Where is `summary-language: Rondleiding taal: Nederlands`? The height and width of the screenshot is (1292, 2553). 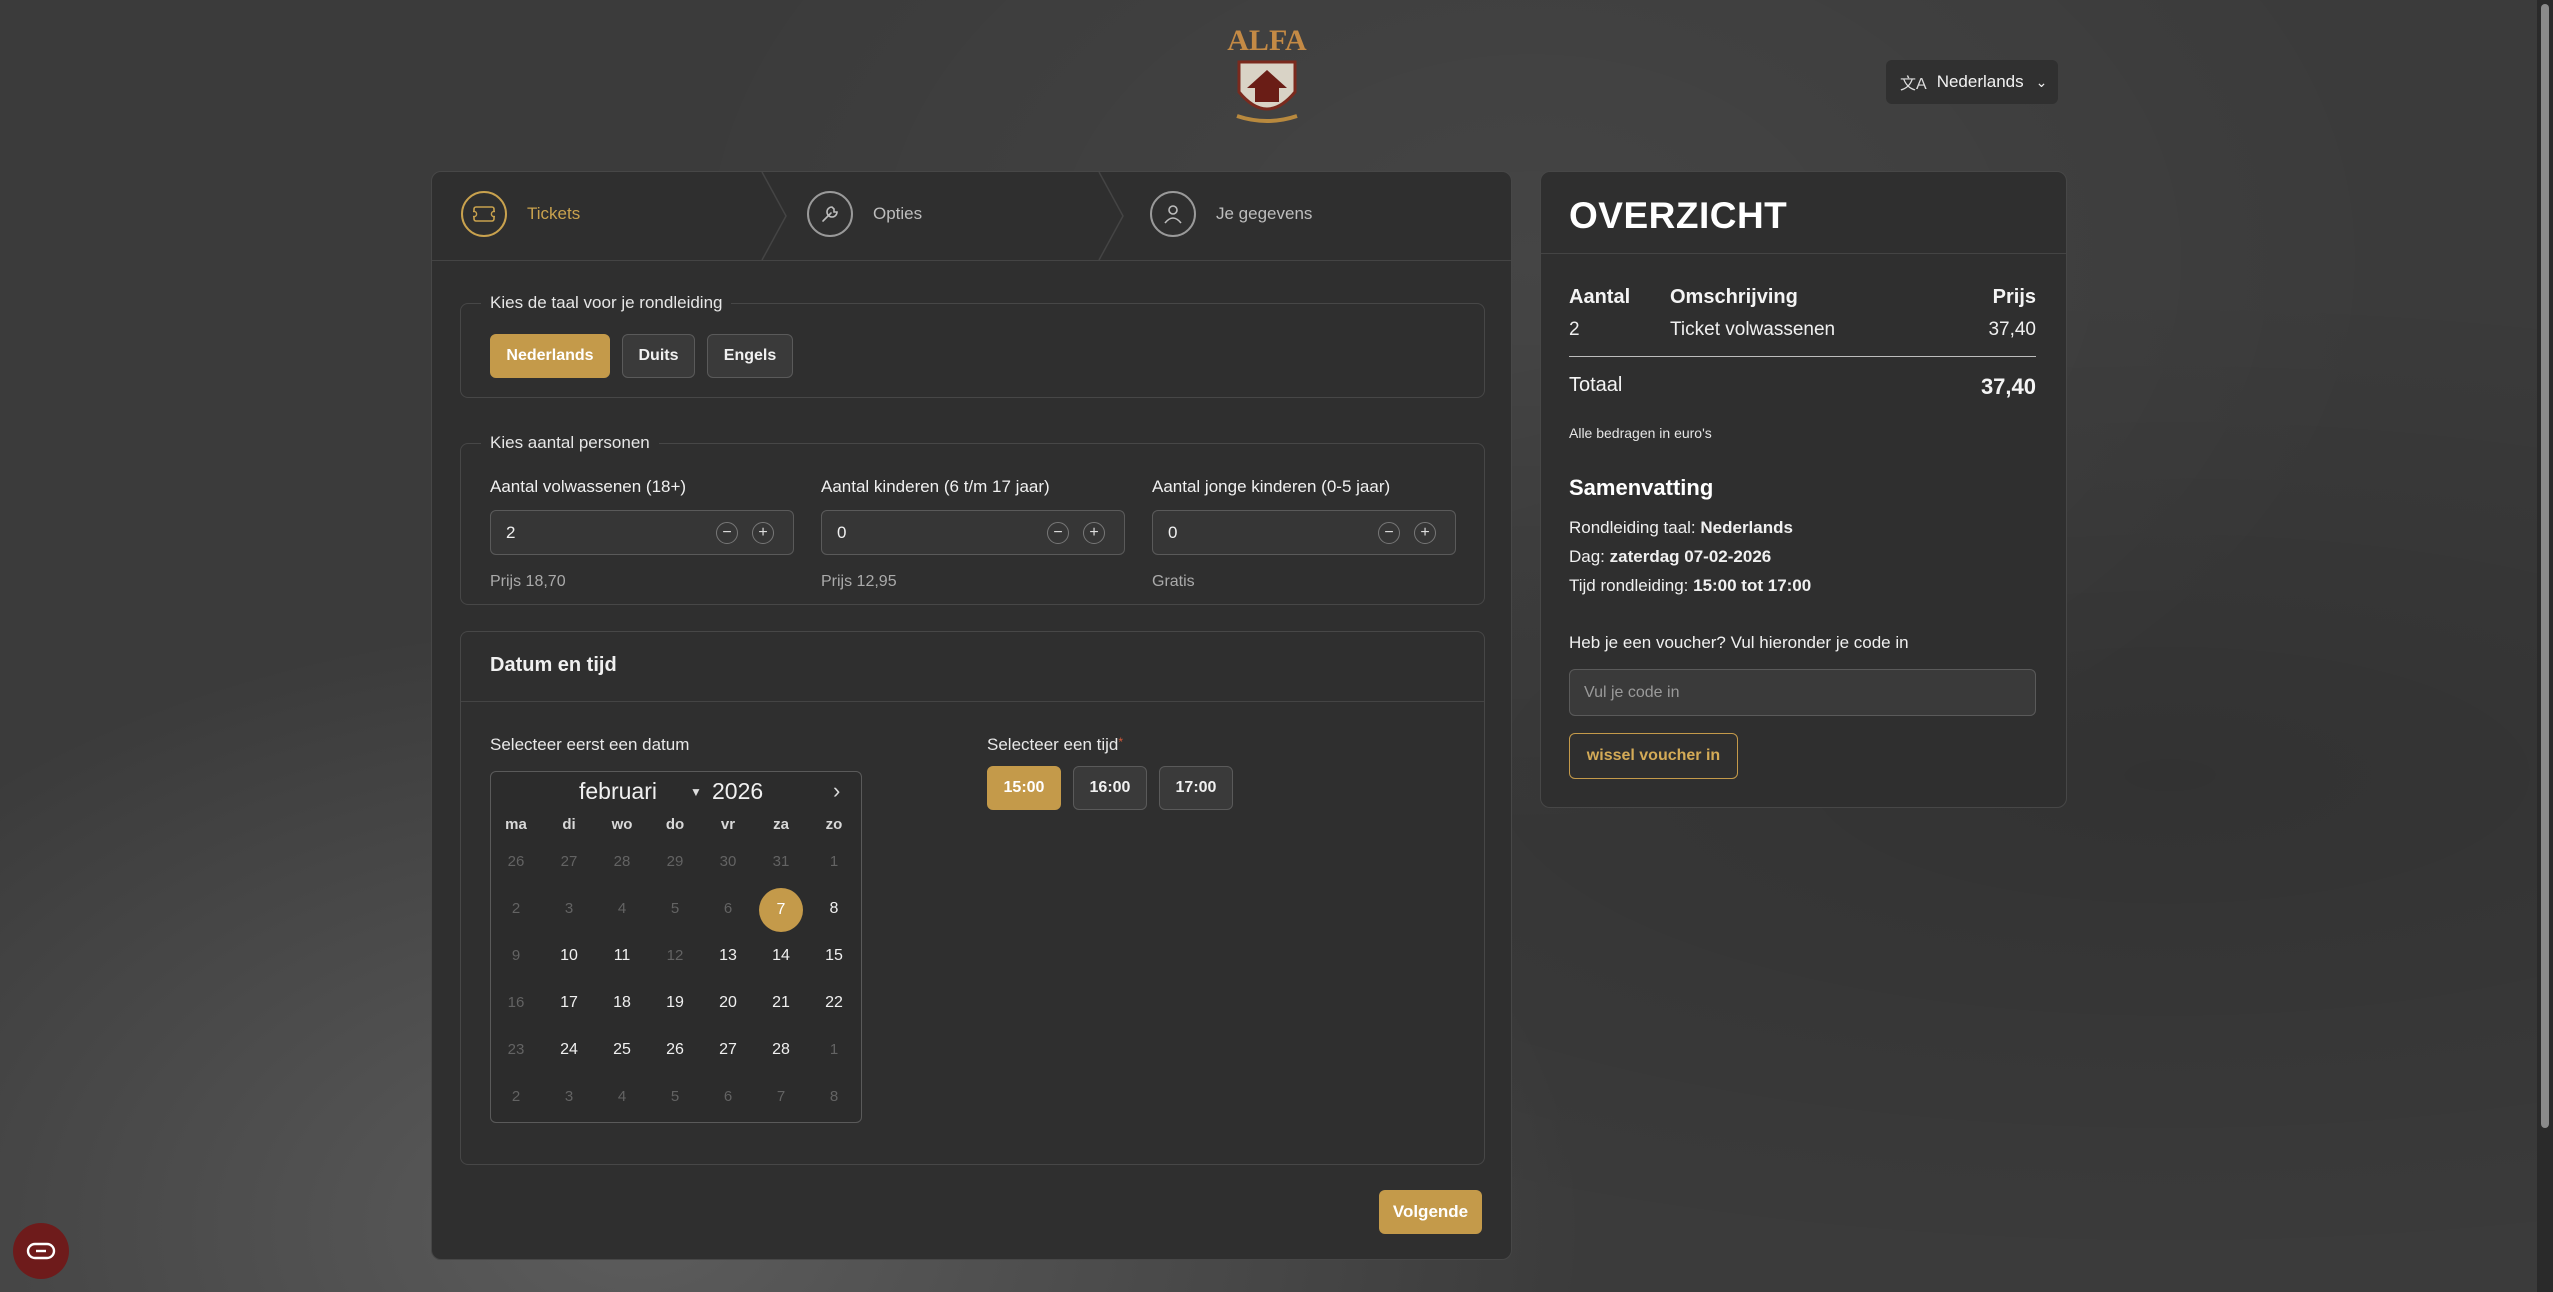 summary-language: Rondleiding taal: Nederlands is located at coordinates (1681, 528).